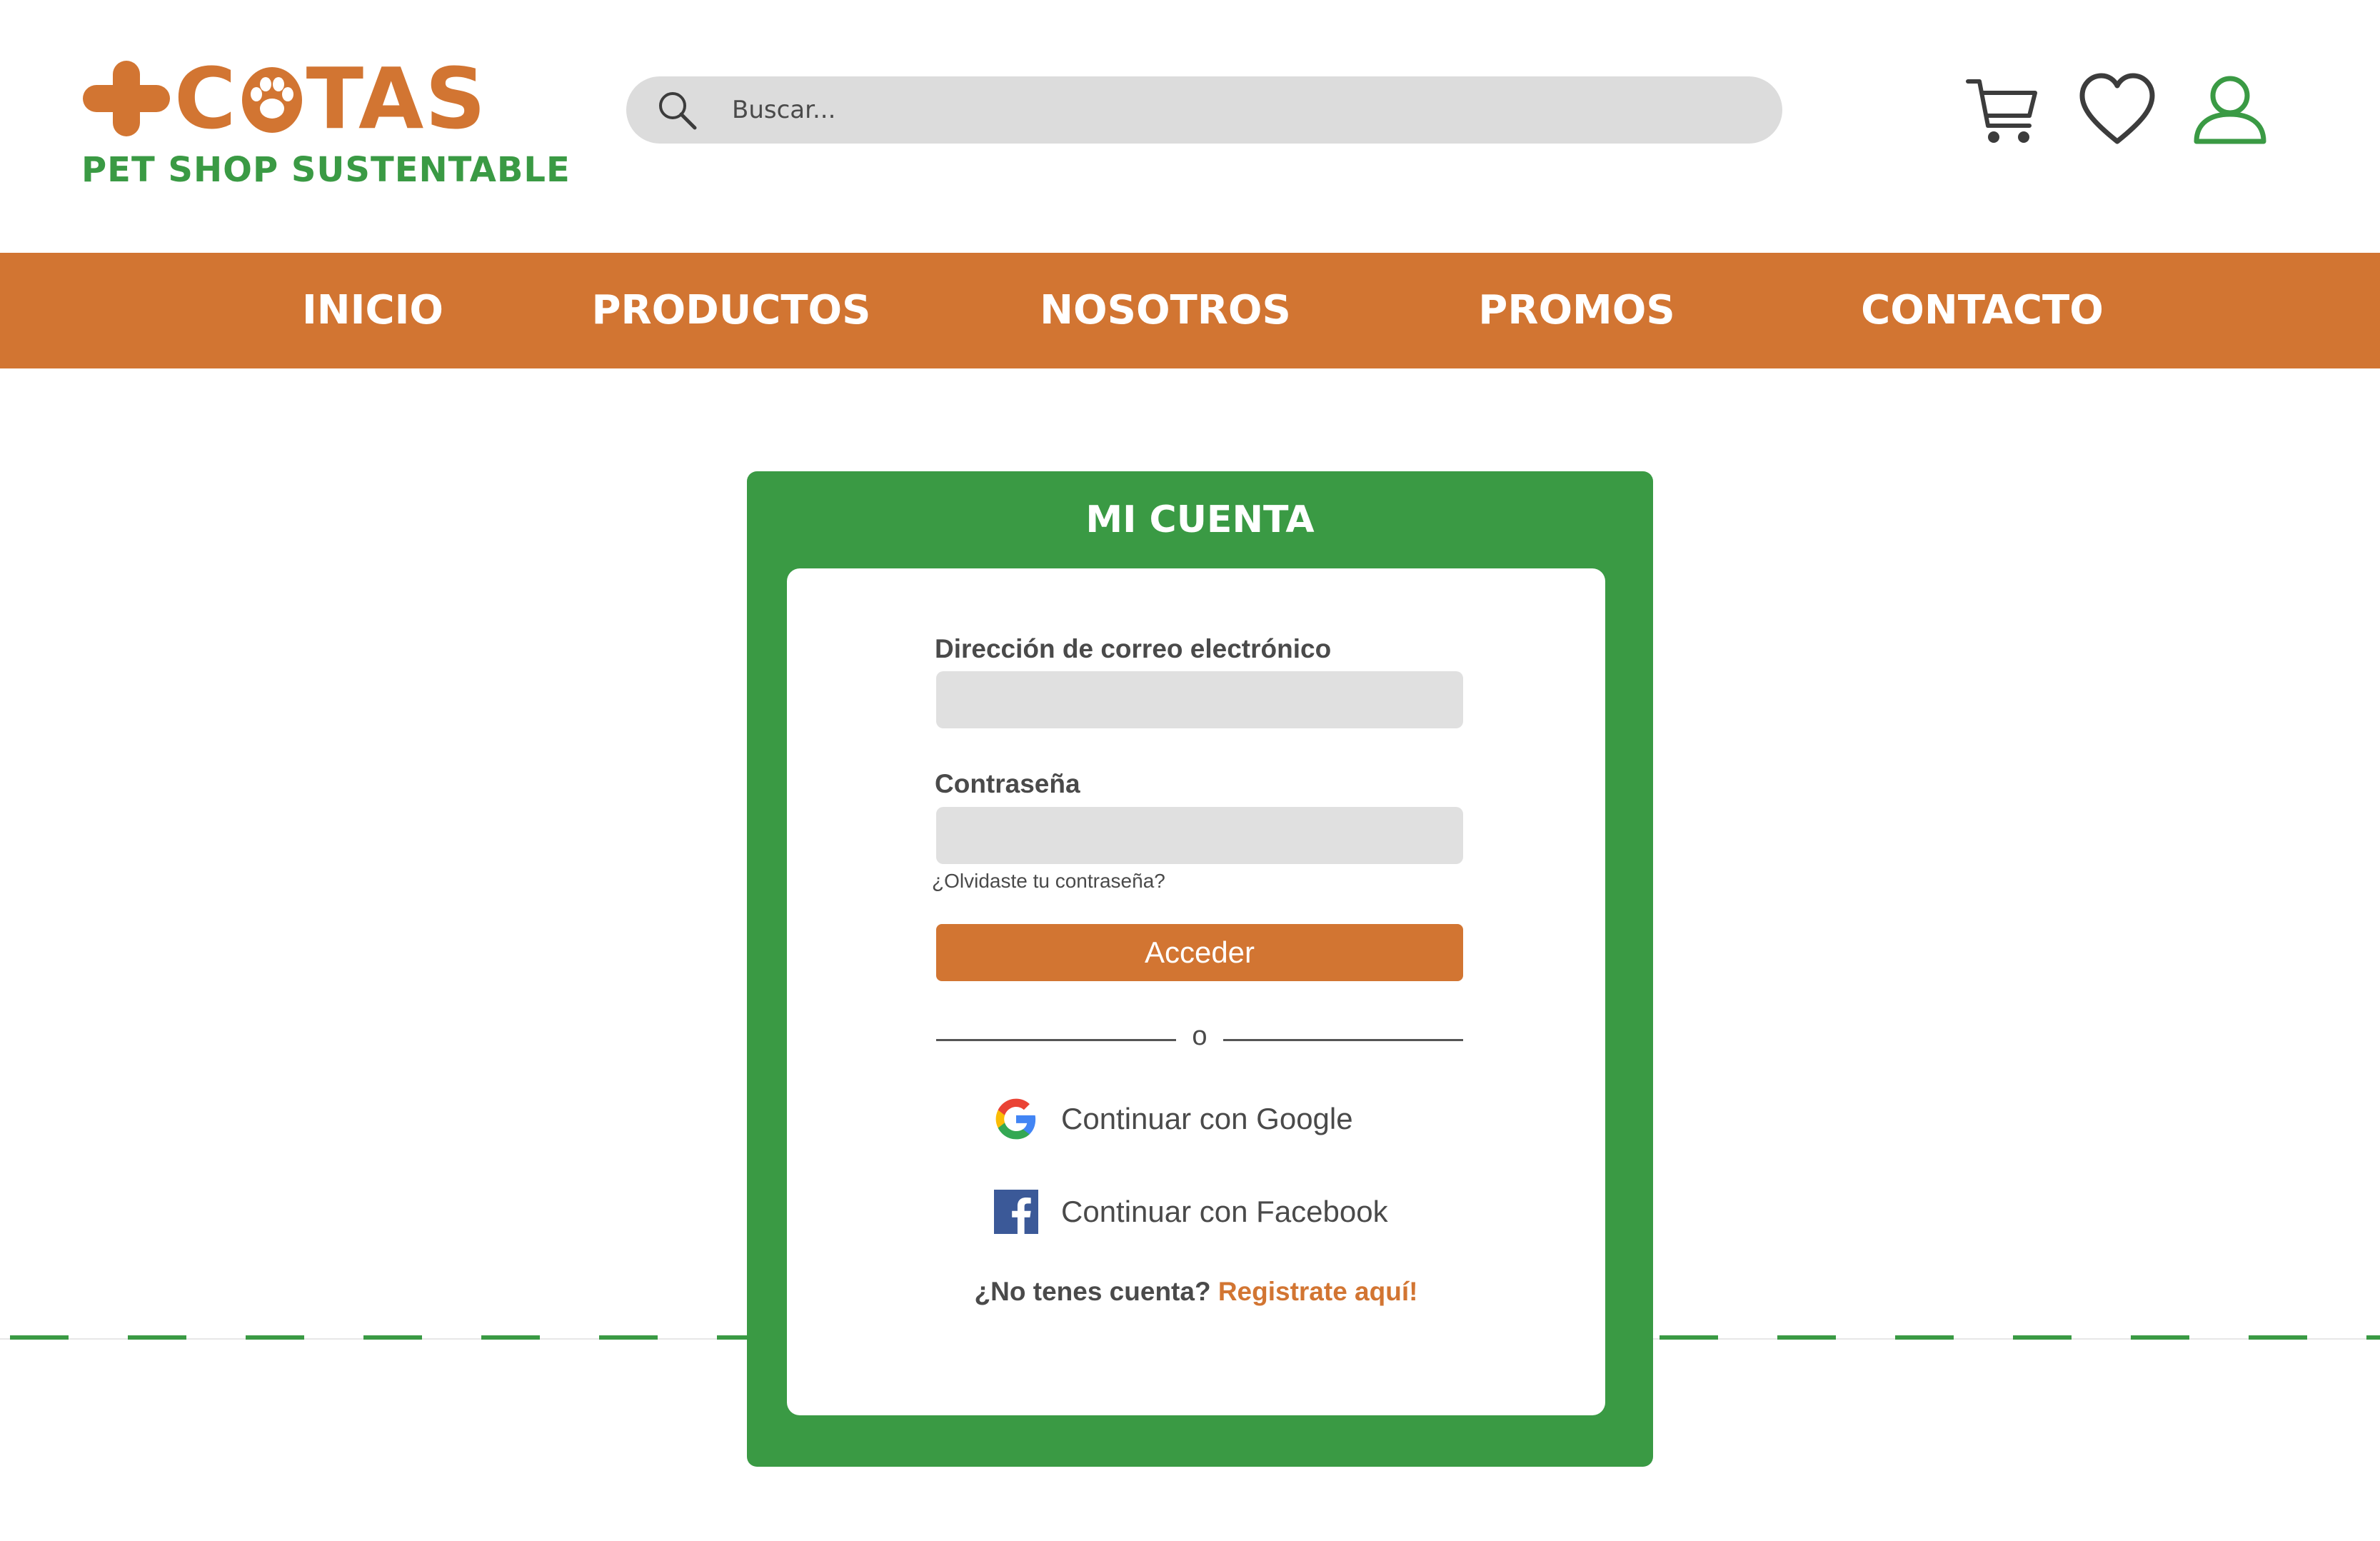  I want to click on password-field, so click(1199, 835).